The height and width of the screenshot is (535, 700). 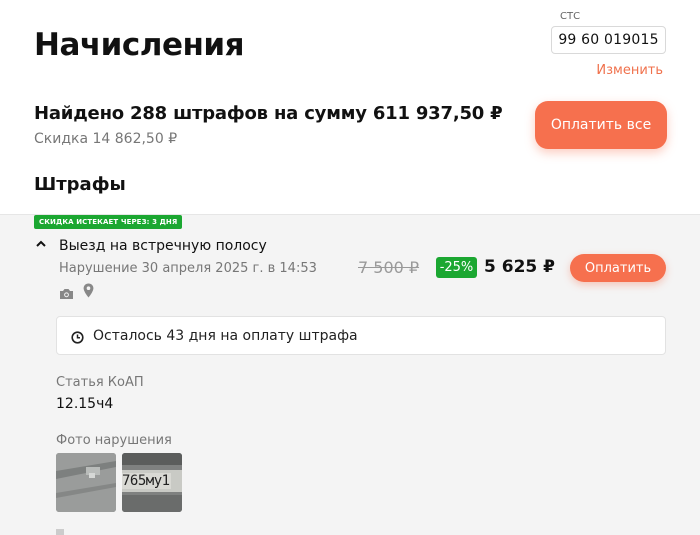 What do you see at coordinates (85, 404) in the screenshot?
I see `article-value: 12.15ч4` at bounding box center [85, 404].